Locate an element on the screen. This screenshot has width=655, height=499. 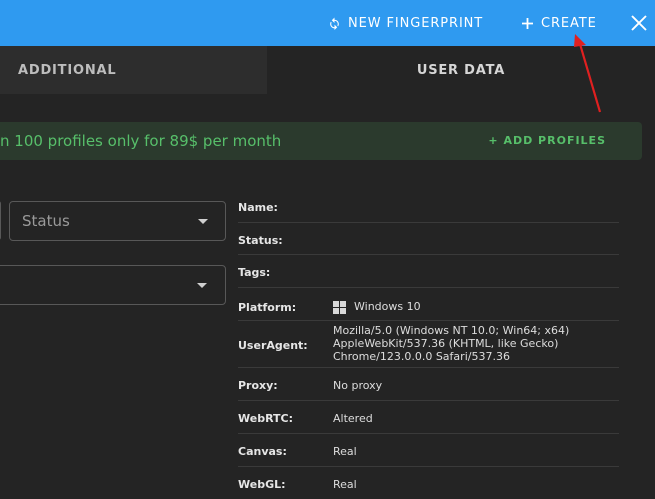
create-label: CREATE is located at coordinates (569, 23).